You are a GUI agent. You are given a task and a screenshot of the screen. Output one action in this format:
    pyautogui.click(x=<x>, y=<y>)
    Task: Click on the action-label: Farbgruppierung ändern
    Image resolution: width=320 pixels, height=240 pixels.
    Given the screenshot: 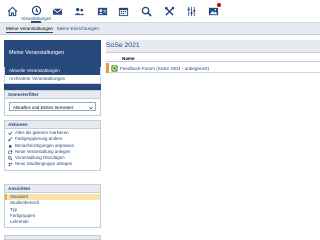 What is the action you would take?
    pyautogui.click(x=39, y=139)
    